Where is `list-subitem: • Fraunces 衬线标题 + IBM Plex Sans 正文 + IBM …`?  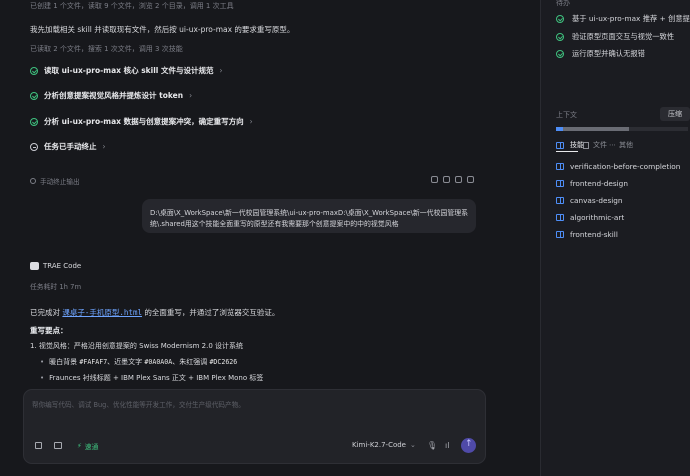 list-subitem: • Fraunces 衬线标题 + IBM Plex Sans 正文 + IBM … is located at coordinates (151, 378).